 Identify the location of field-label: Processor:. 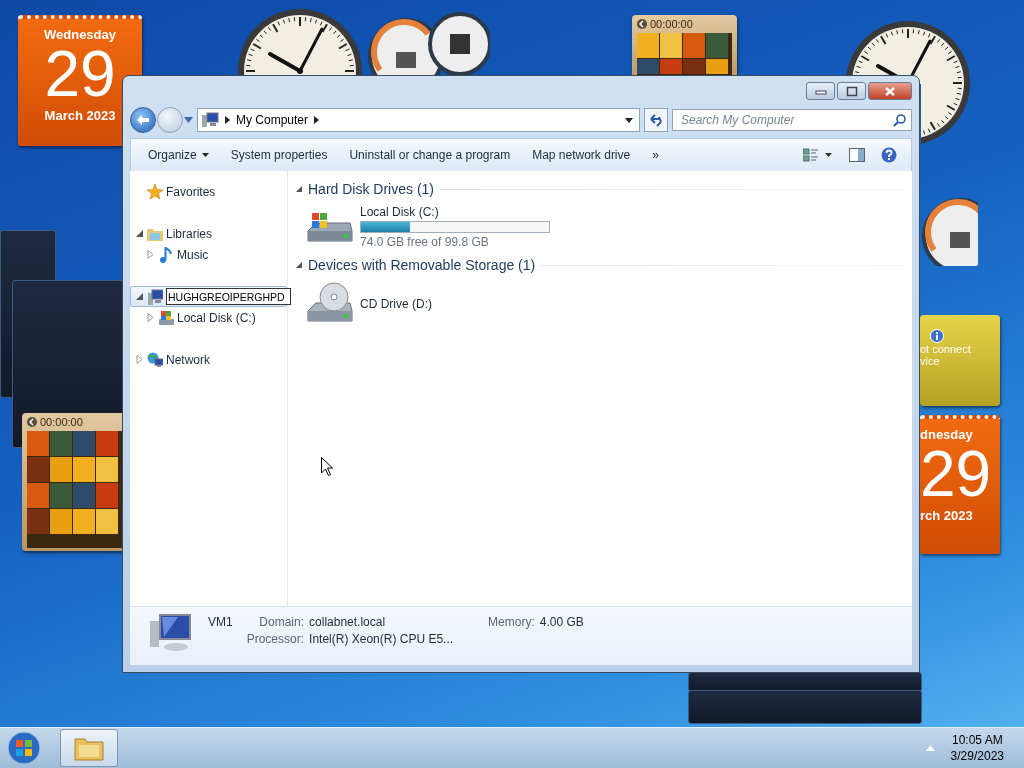
(275, 639).